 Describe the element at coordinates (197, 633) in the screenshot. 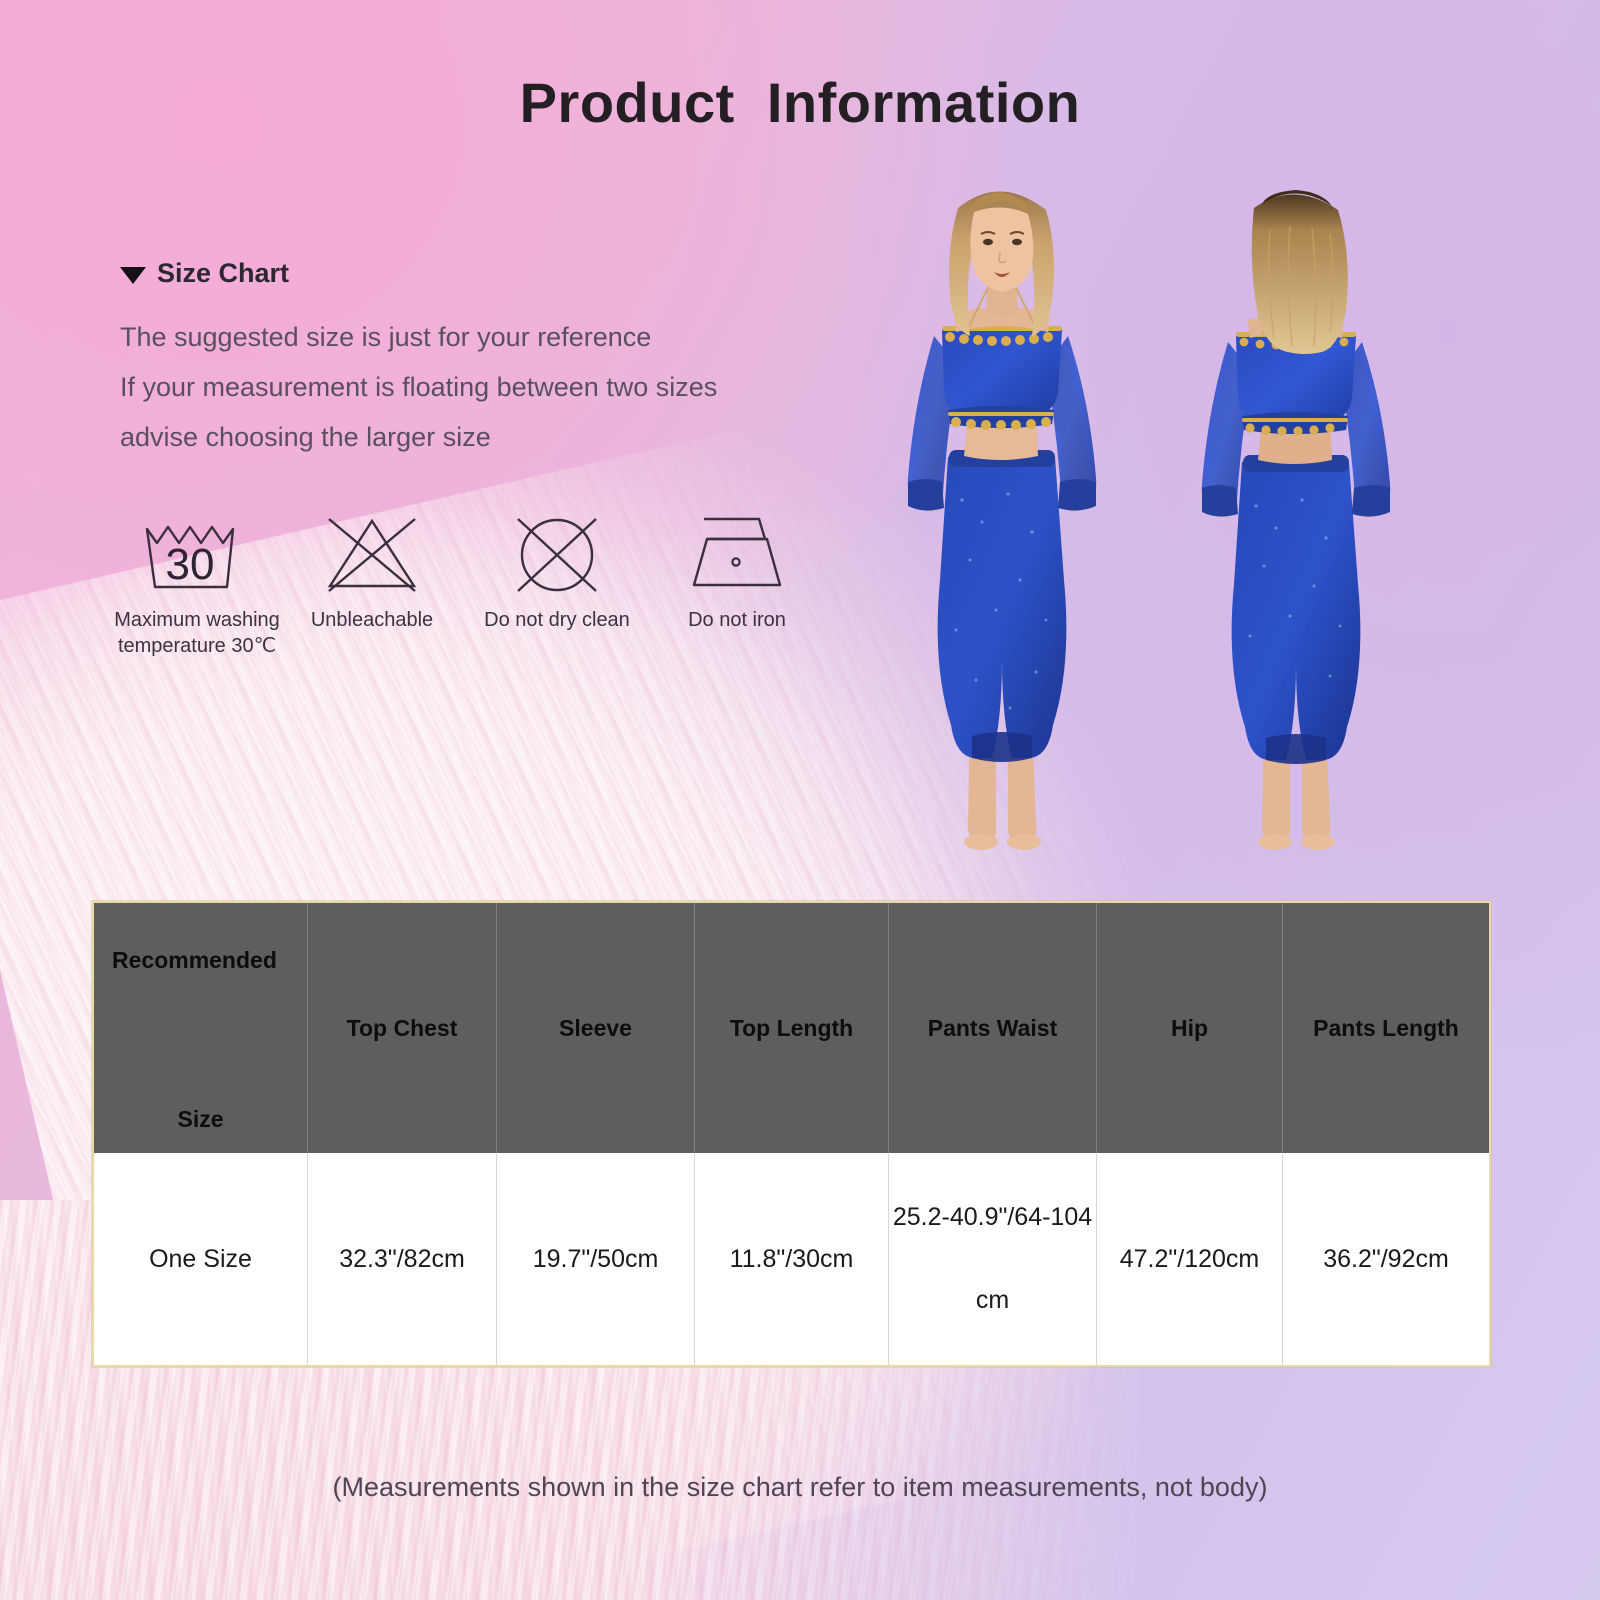

I see `care-label-wash: Maximum washing temperature 30℃` at that location.